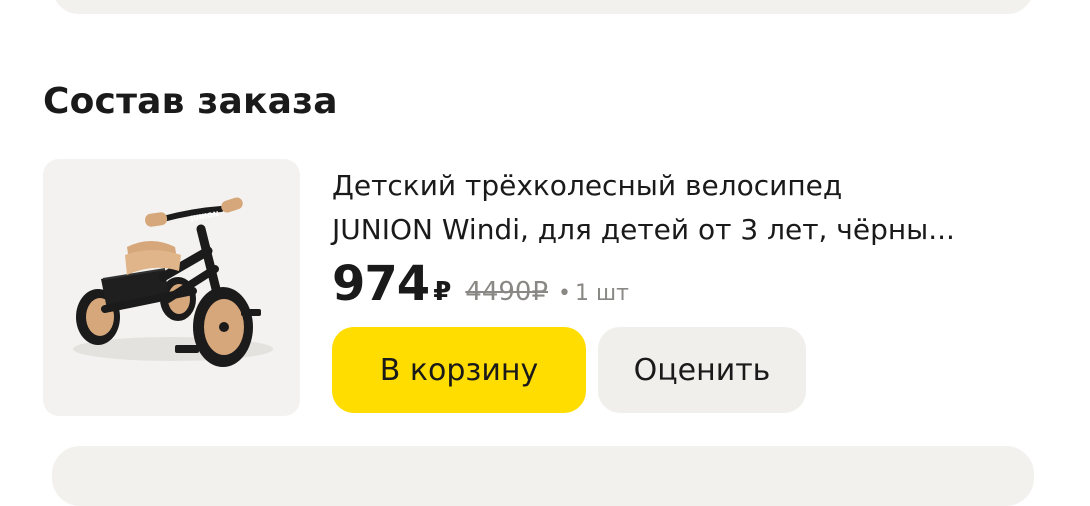 Image resolution: width=1090 pixels, height=506 pixels. Describe the element at coordinates (381, 284) in the screenshot. I see `current-price: 974` at that location.